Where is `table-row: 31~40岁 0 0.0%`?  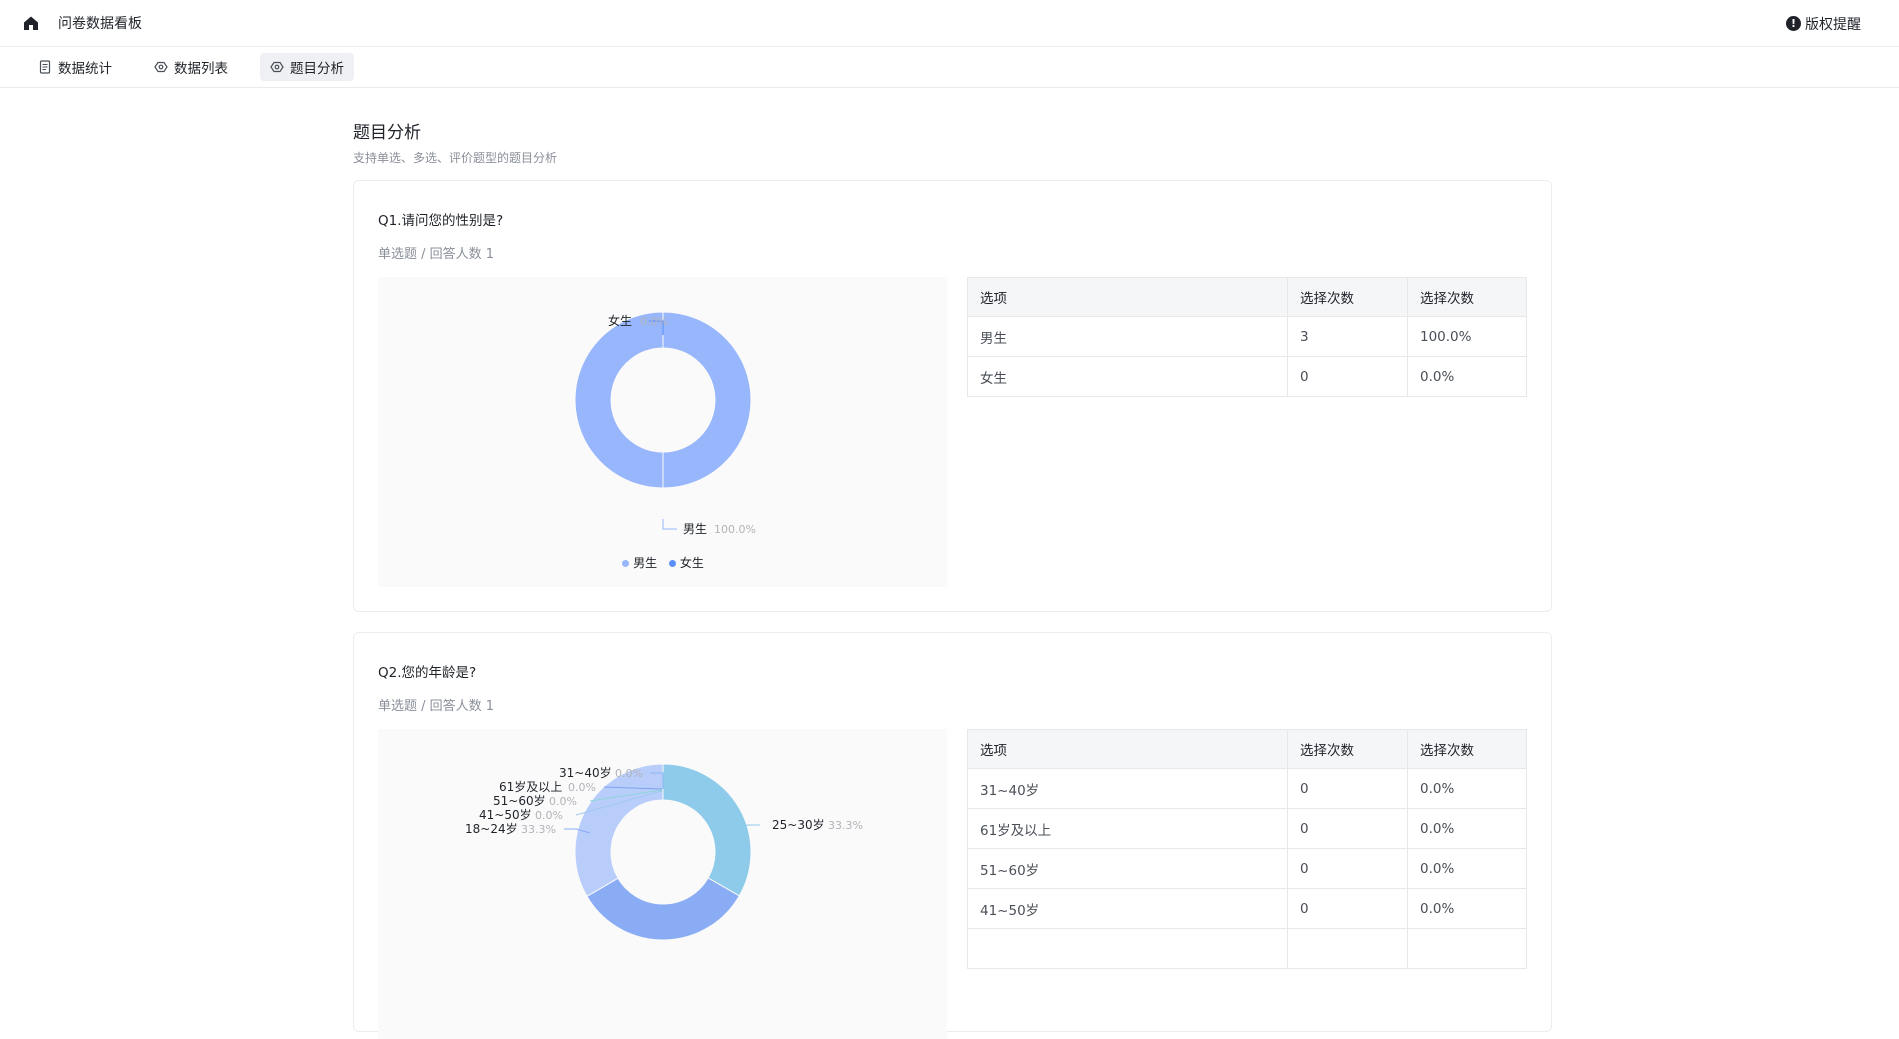
table-row: 31~40岁 0 0.0% is located at coordinates (1247, 788).